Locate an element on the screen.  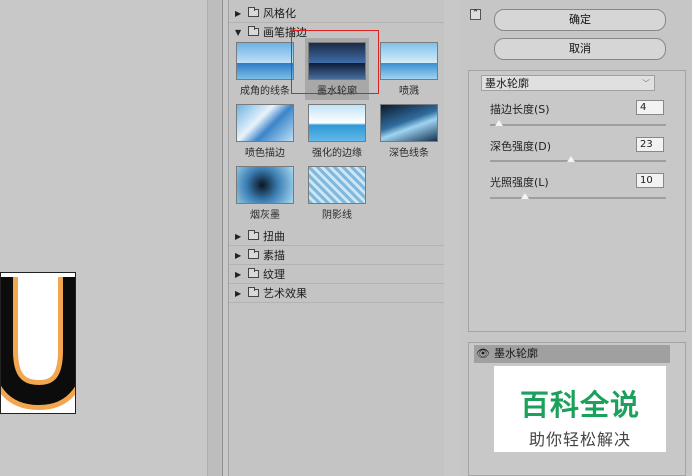
dark-intensity-slider-thumb is located at coordinates (570, 159).